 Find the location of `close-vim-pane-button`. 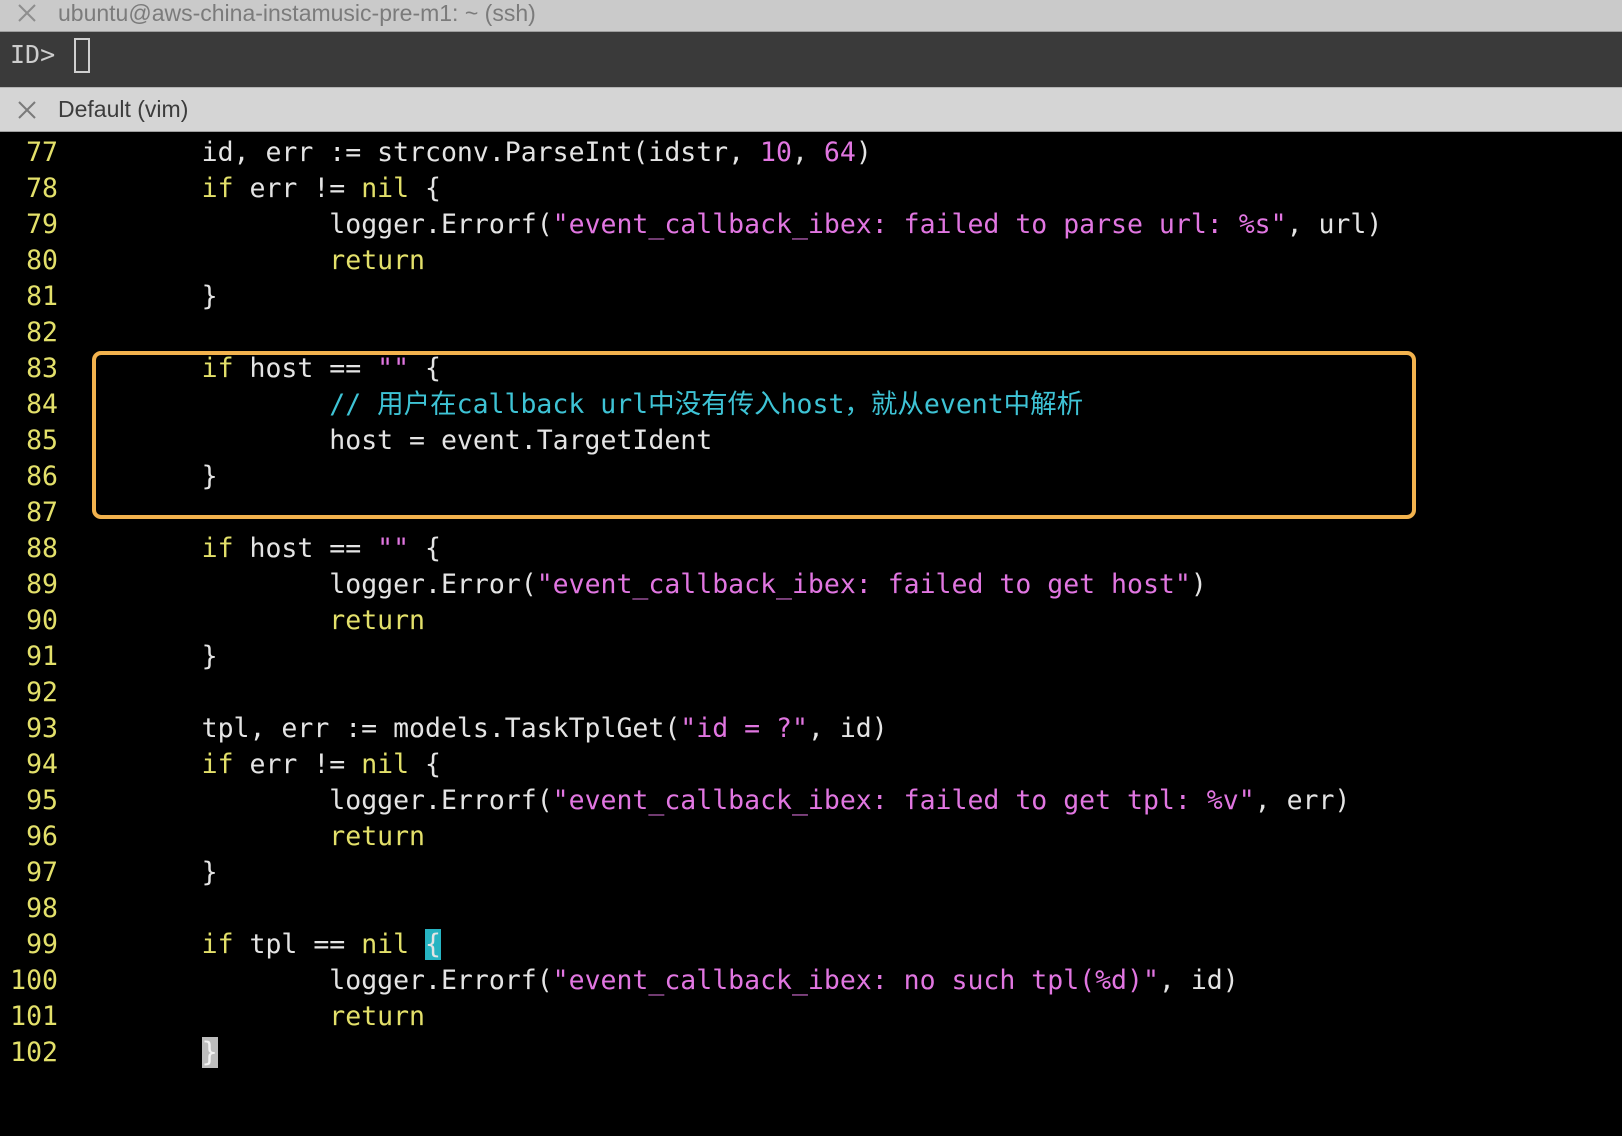

close-vim-pane-button is located at coordinates (27, 110).